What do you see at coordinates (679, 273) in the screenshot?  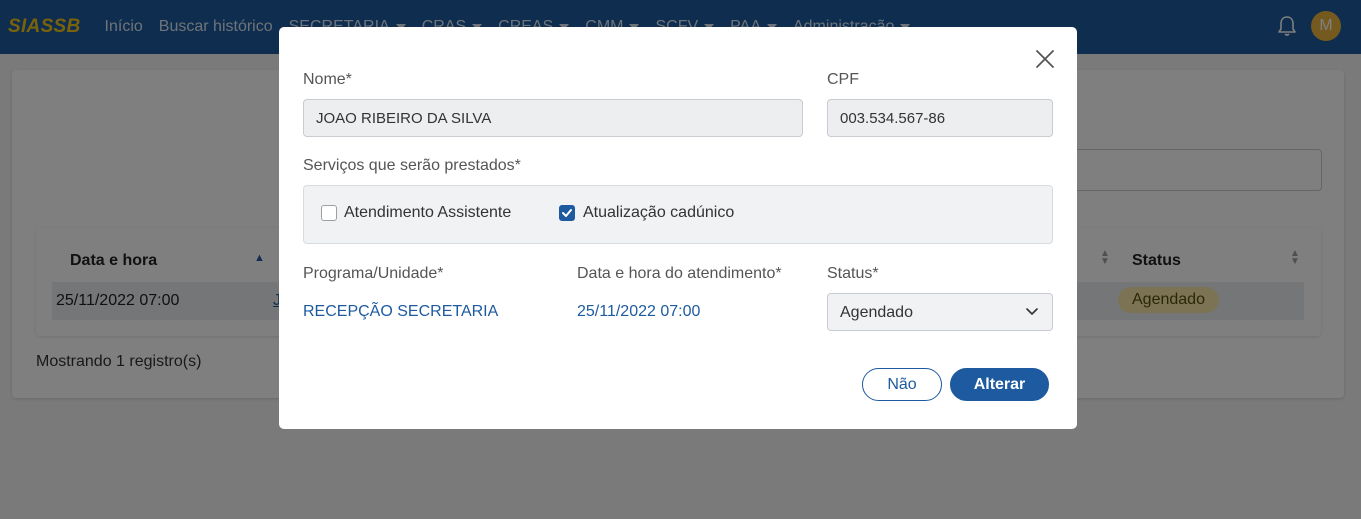 I see `datahora-label: Data e hora do atendimento*` at bounding box center [679, 273].